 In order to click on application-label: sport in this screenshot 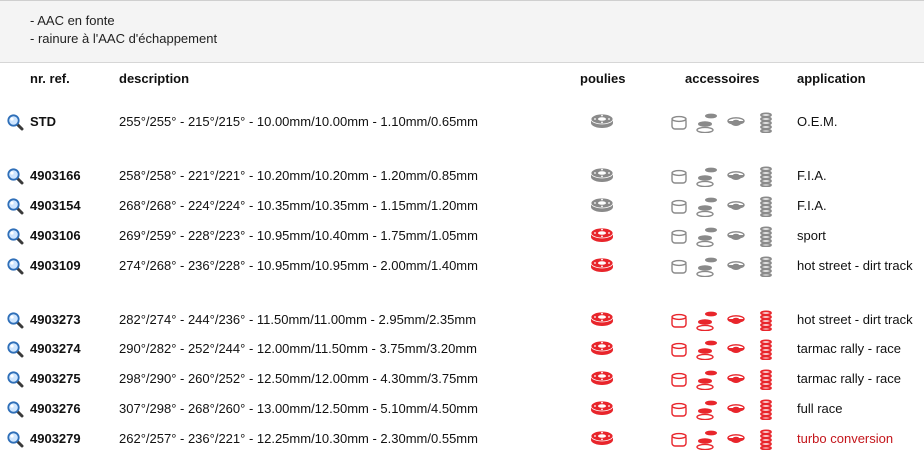, I will do `click(811, 235)`.